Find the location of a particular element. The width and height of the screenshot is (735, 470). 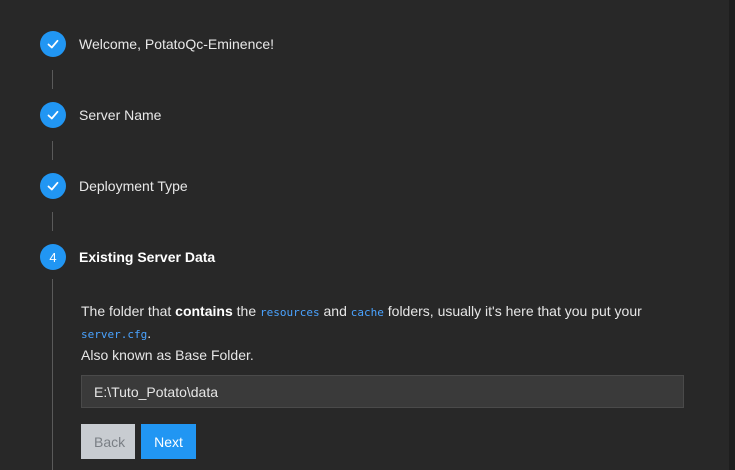

step-label: Existing Server Data is located at coordinates (147, 257).